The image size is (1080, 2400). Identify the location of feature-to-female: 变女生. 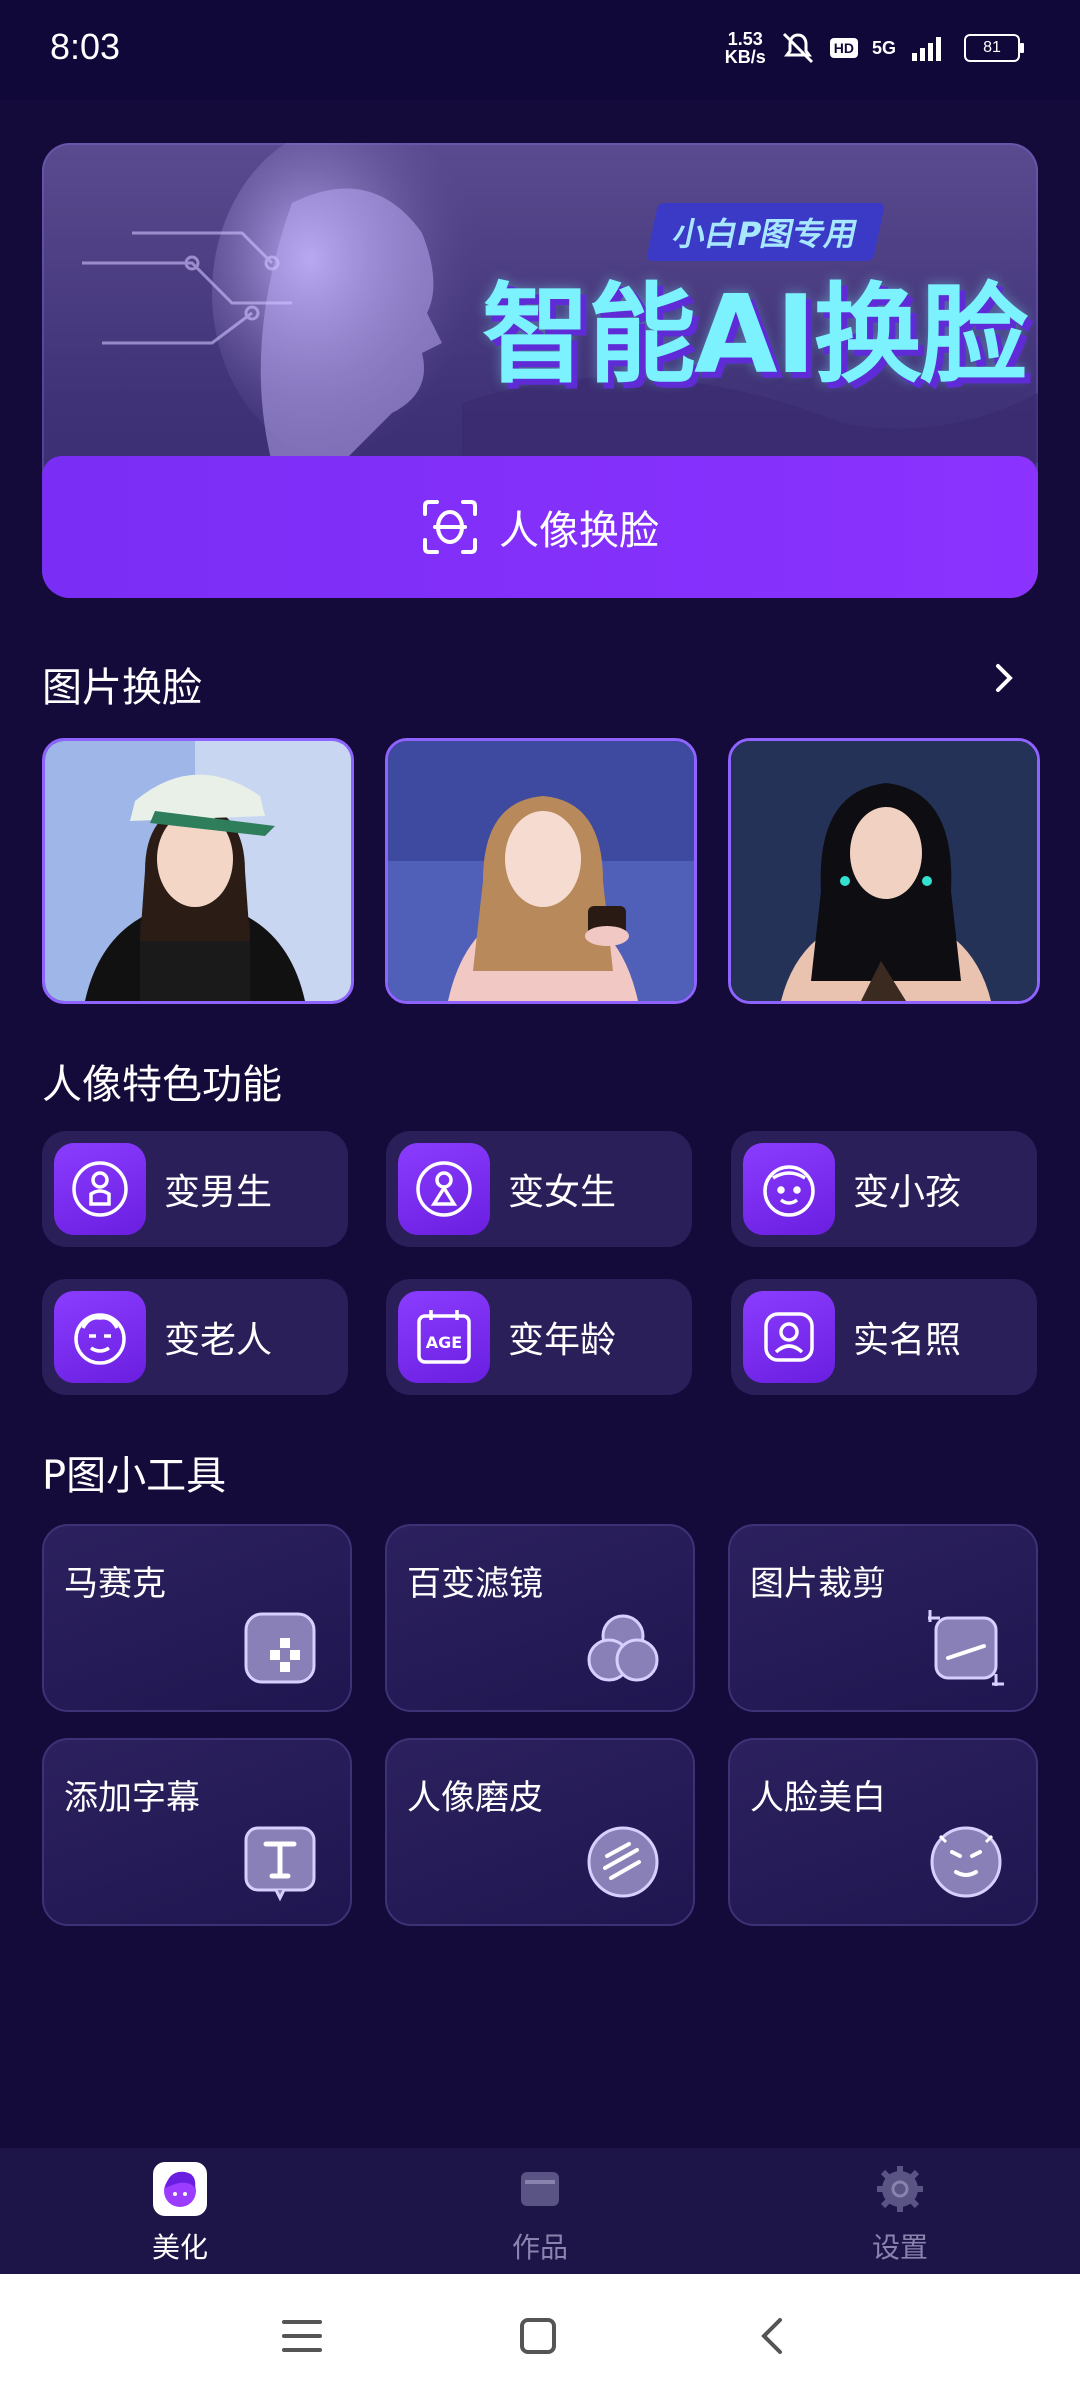
(539, 1189).